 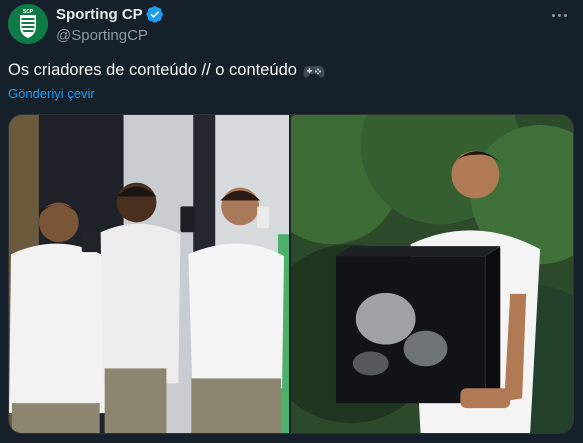 I want to click on video-game-controller-icon, so click(x=314, y=71).